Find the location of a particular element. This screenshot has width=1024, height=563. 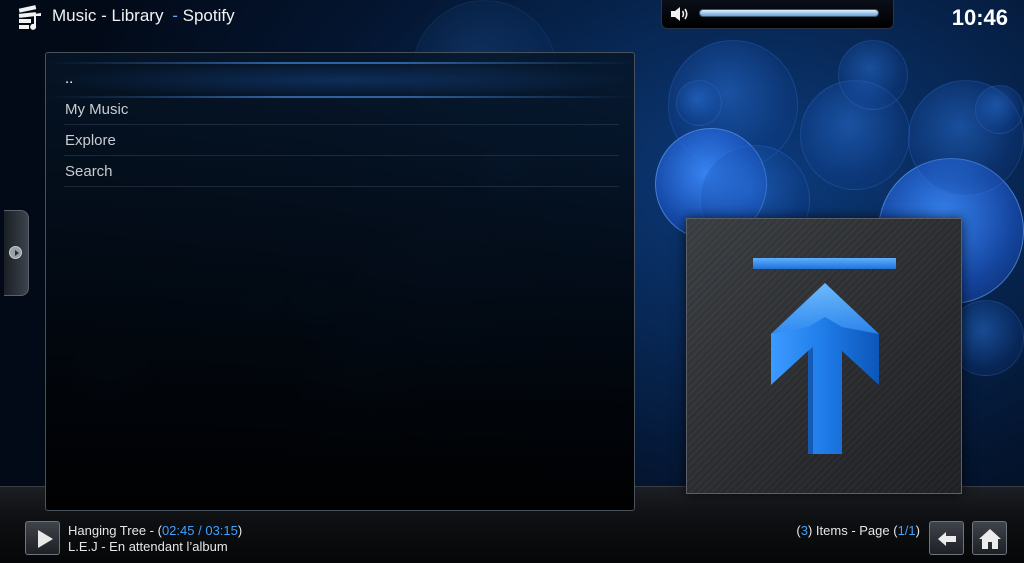

side-menu-arrow-icon is located at coordinates (15, 252).